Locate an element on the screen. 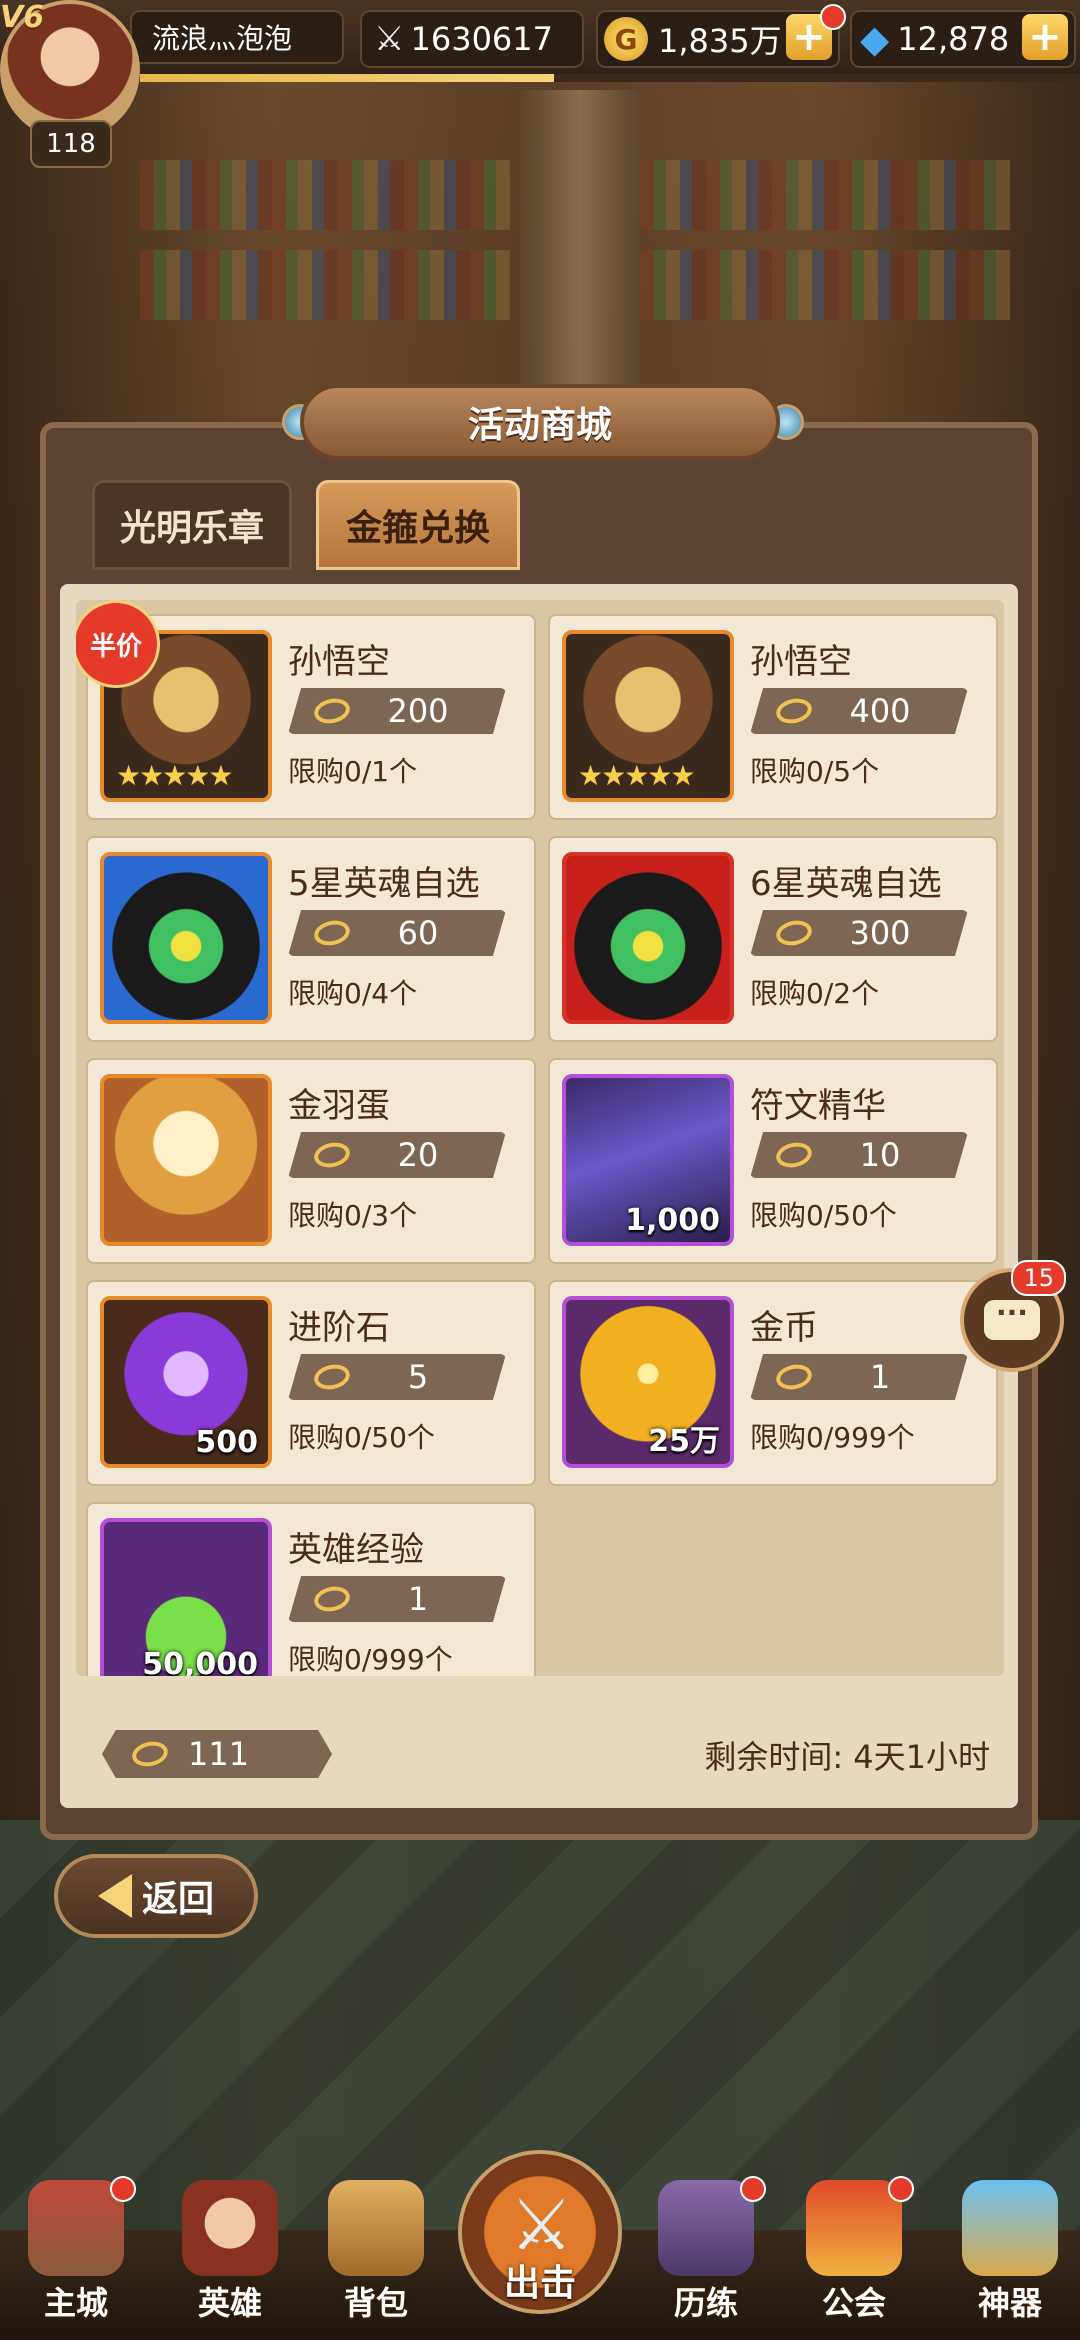 This screenshot has height=2340, width=1080. artifact-crystal-icon is located at coordinates (1010, 2228).